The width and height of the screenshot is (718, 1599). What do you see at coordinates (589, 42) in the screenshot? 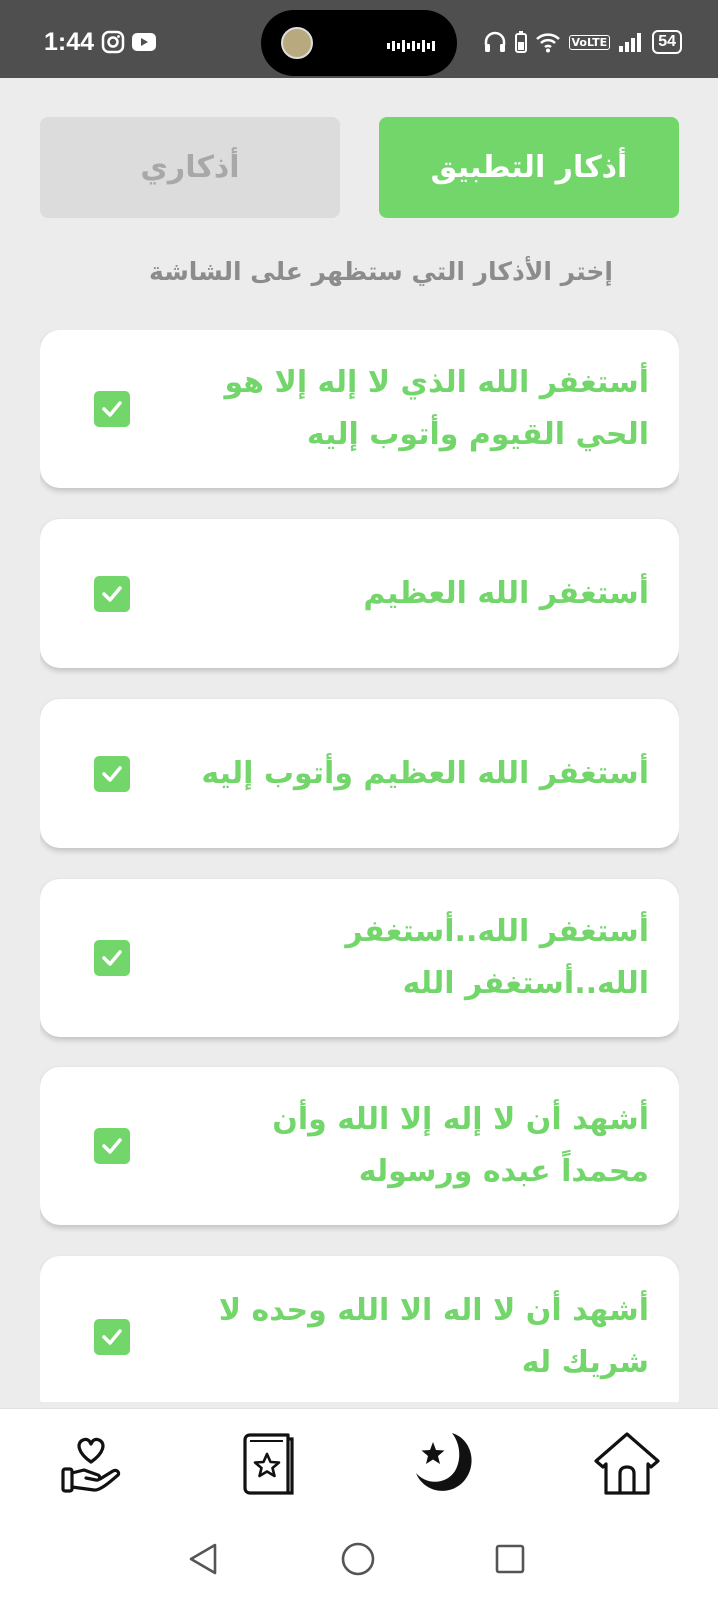
I see `volte-badge: VoLTE` at bounding box center [589, 42].